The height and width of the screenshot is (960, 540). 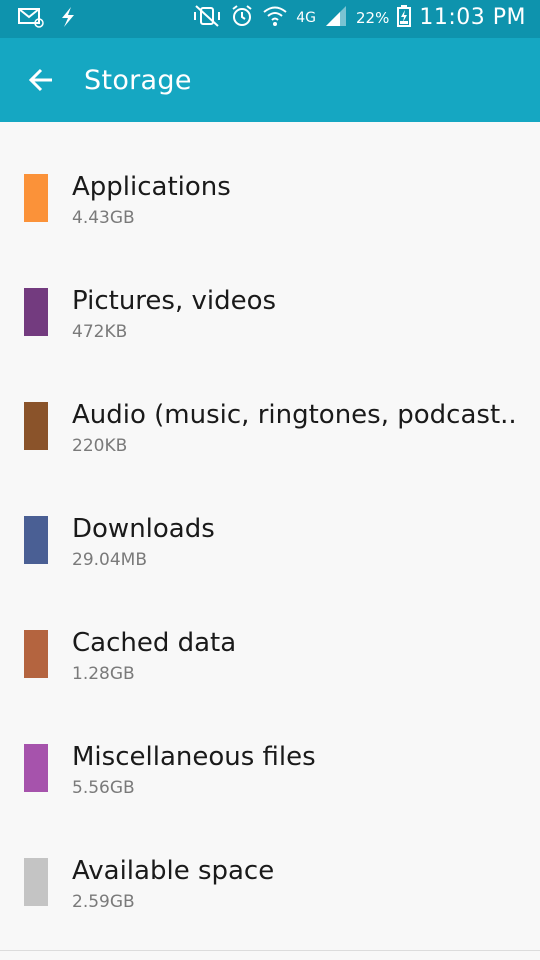 What do you see at coordinates (138, 80) in the screenshot?
I see `page-title: Storage` at bounding box center [138, 80].